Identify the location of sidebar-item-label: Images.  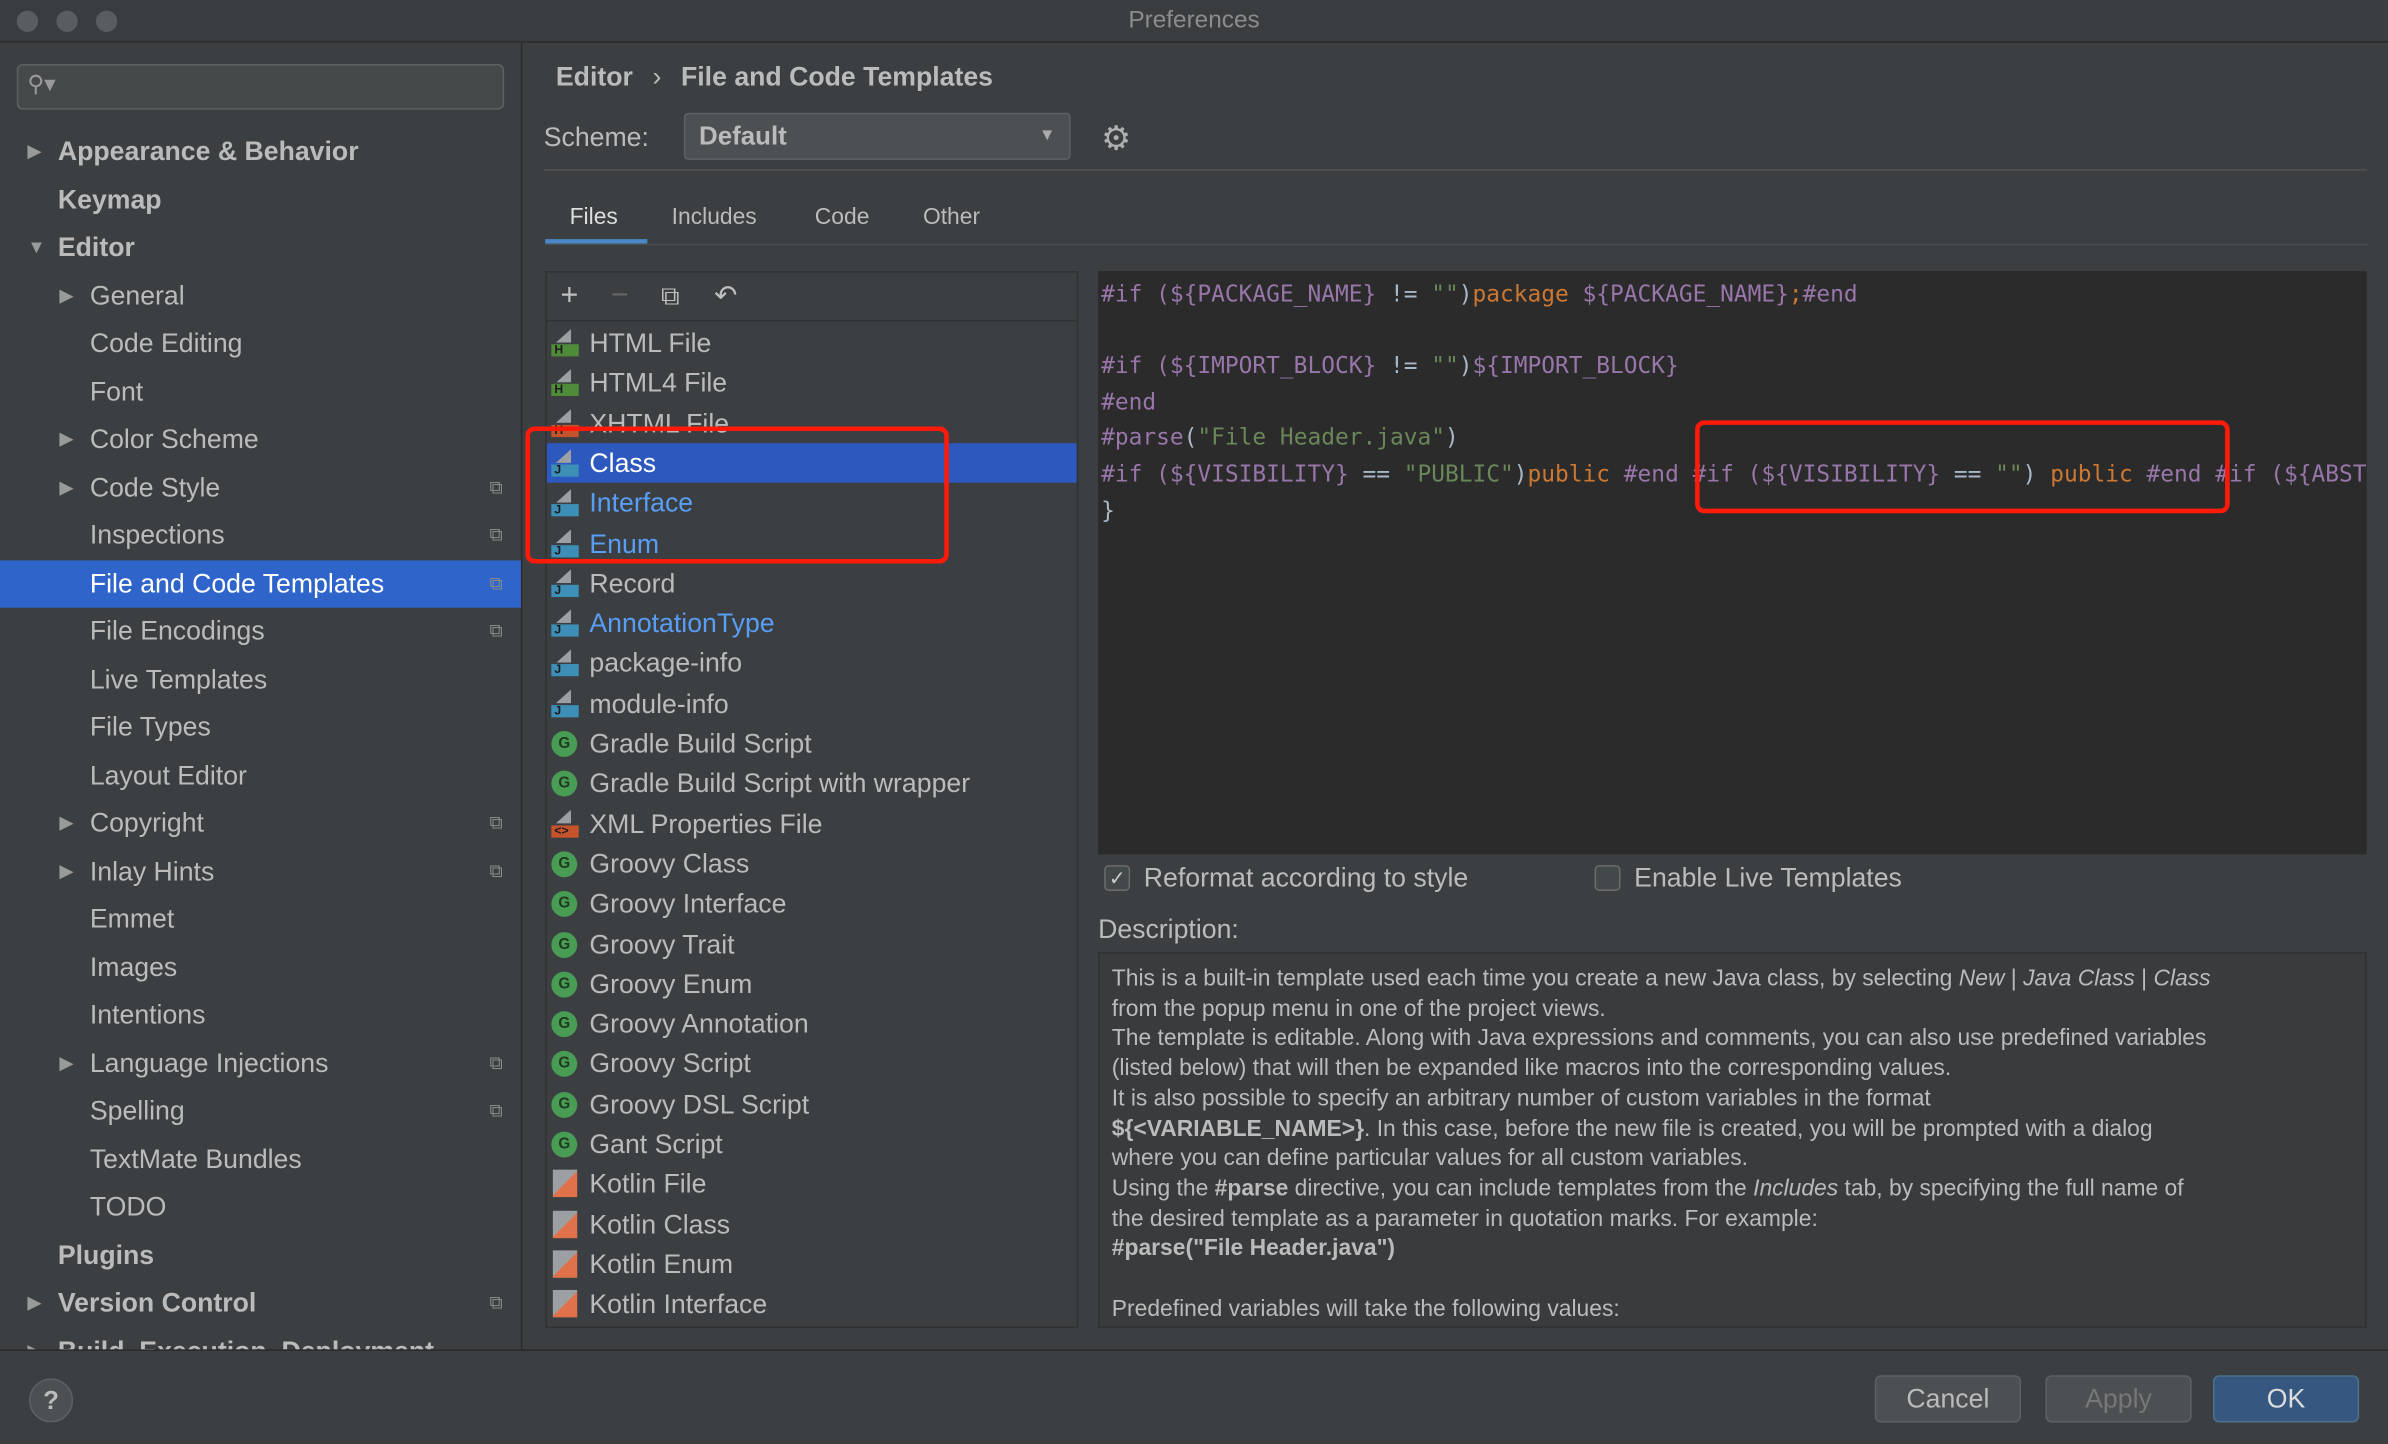
(133, 966).